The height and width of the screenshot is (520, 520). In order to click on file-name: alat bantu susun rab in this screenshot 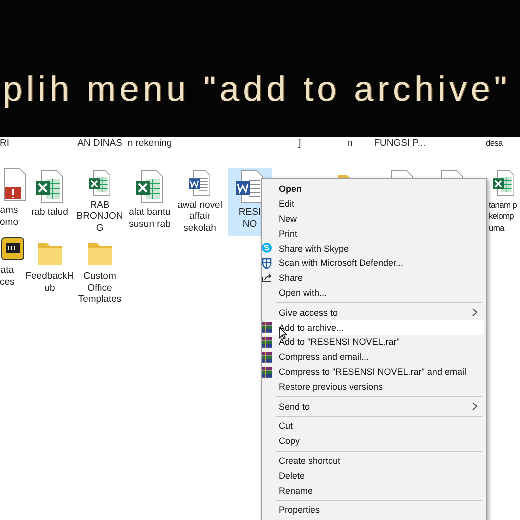, I will do `click(150, 218)`.